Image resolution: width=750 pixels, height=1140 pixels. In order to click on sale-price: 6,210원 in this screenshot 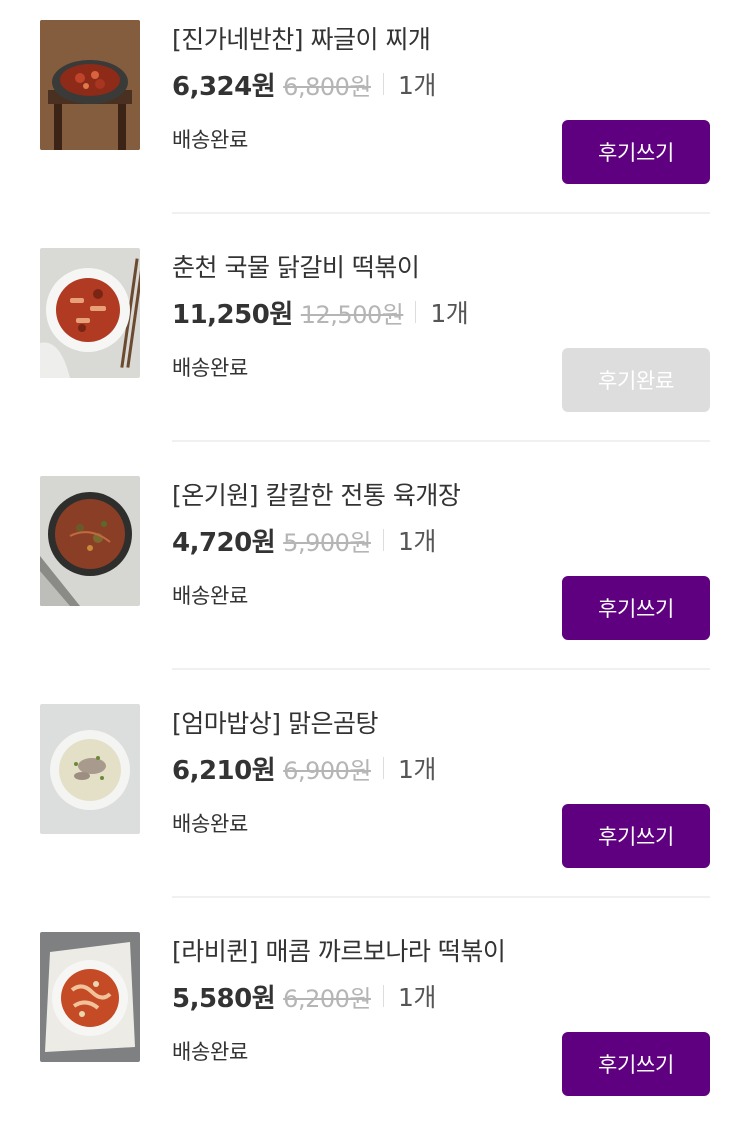, I will do `click(224, 770)`.